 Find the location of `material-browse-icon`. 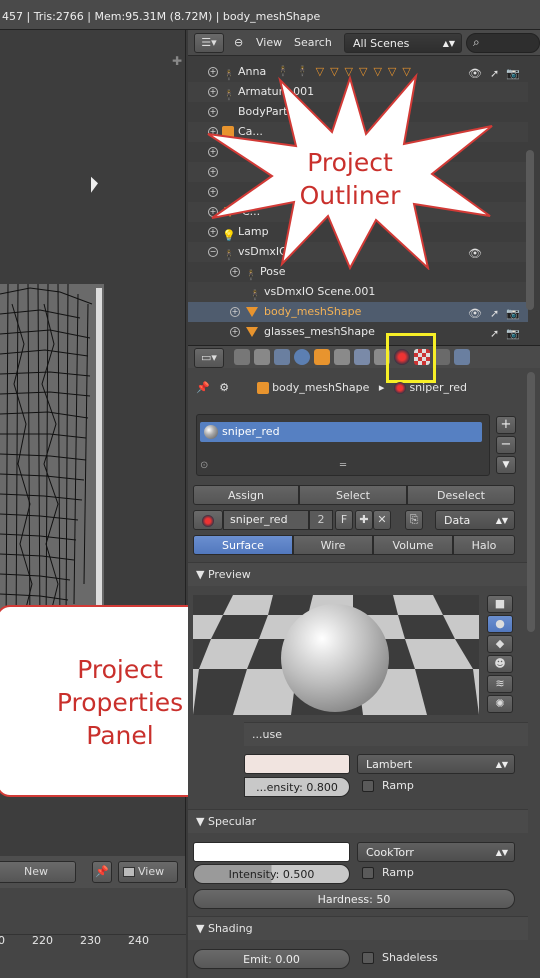

material-browse-icon is located at coordinates (208, 520).